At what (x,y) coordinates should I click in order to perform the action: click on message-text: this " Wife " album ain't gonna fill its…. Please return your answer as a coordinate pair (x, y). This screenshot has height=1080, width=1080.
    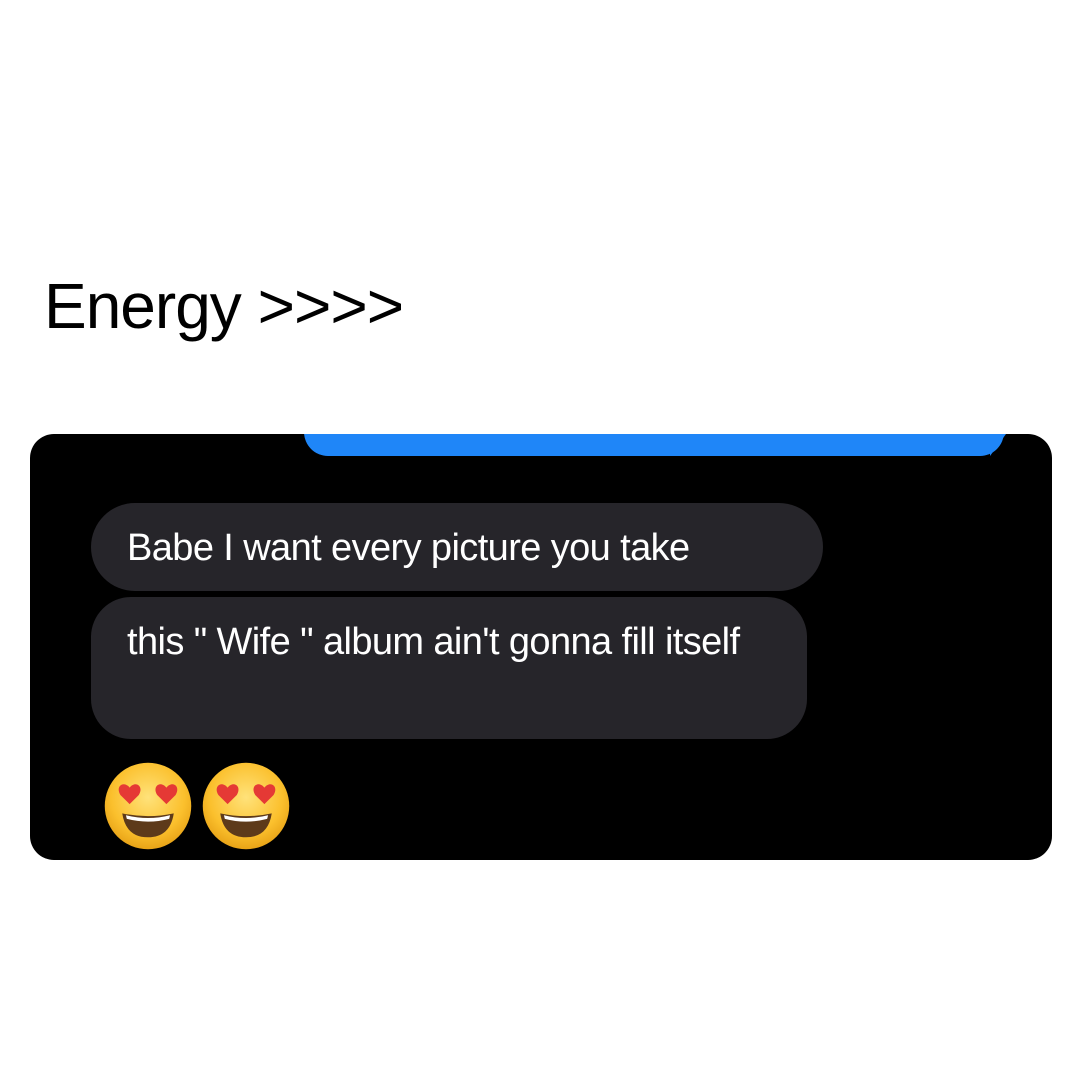
    Looking at the image, I should click on (433, 642).